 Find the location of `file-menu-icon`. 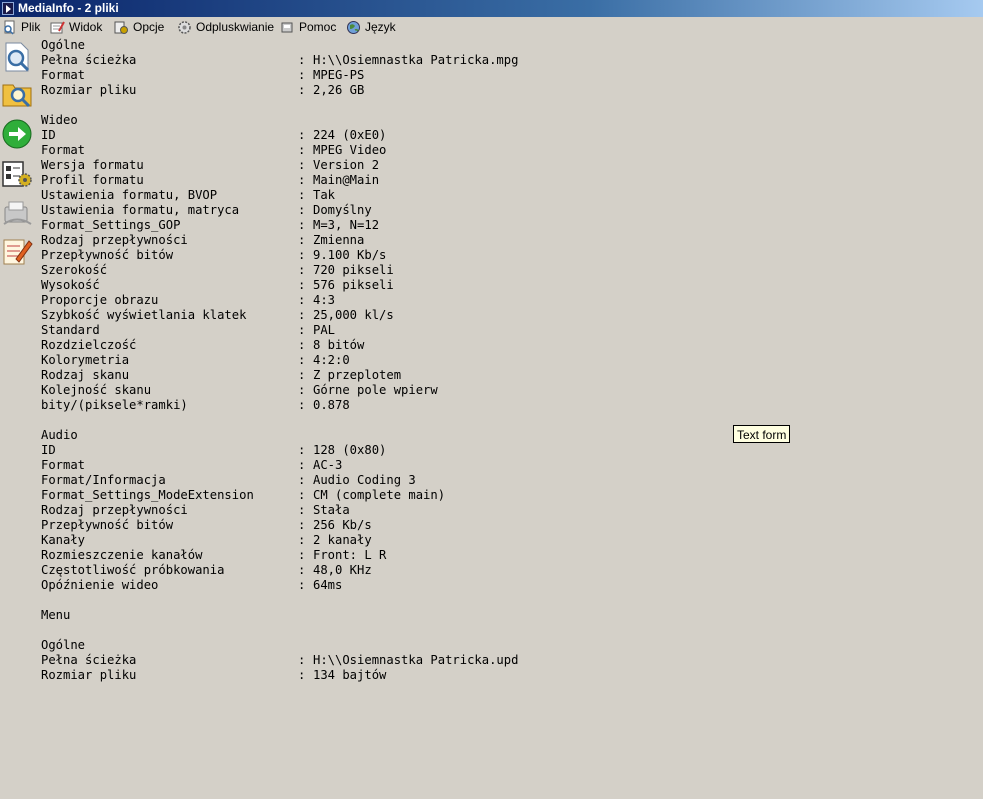

file-menu-icon is located at coordinates (9, 27).